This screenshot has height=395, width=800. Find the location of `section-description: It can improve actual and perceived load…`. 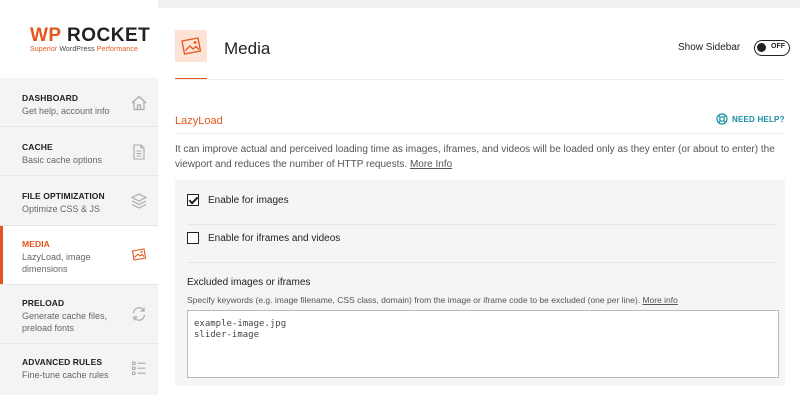

section-description: It can improve actual and perceived load… is located at coordinates (475, 157).